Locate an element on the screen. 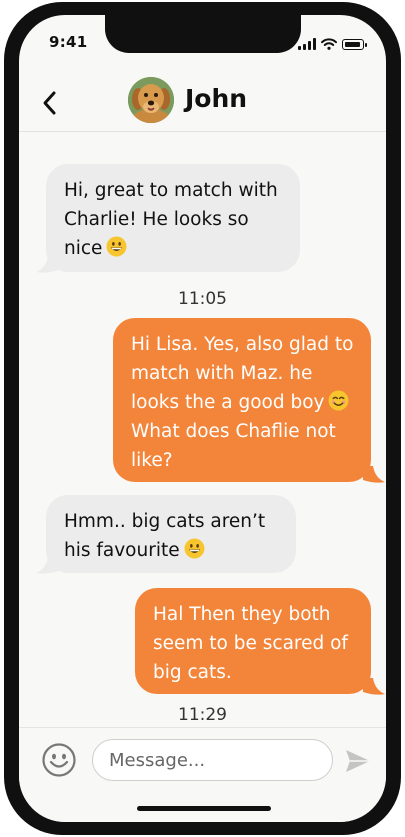 This screenshot has width=405, height=837. smiley-icon is located at coordinates (59, 760).